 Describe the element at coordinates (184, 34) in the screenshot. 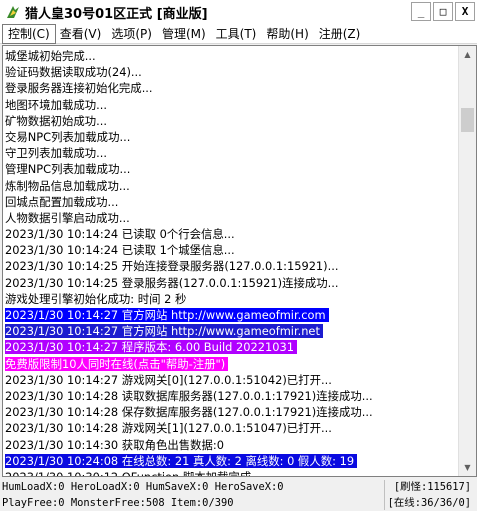

I see `menu-manage: 管理(M)` at that location.